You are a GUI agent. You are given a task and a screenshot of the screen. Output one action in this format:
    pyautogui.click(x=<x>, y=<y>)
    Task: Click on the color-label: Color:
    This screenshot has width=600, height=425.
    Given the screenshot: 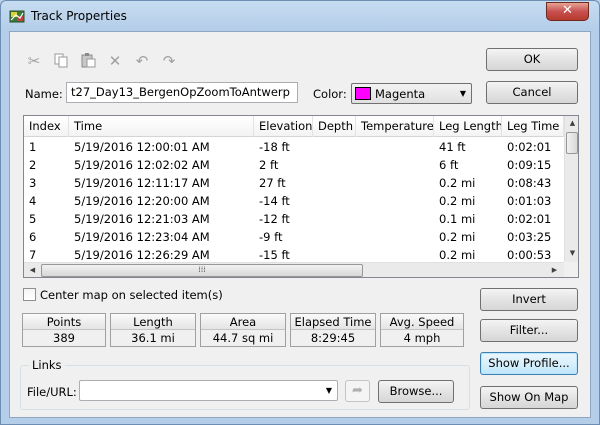 What is the action you would take?
    pyautogui.click(x=330, y=94)
    